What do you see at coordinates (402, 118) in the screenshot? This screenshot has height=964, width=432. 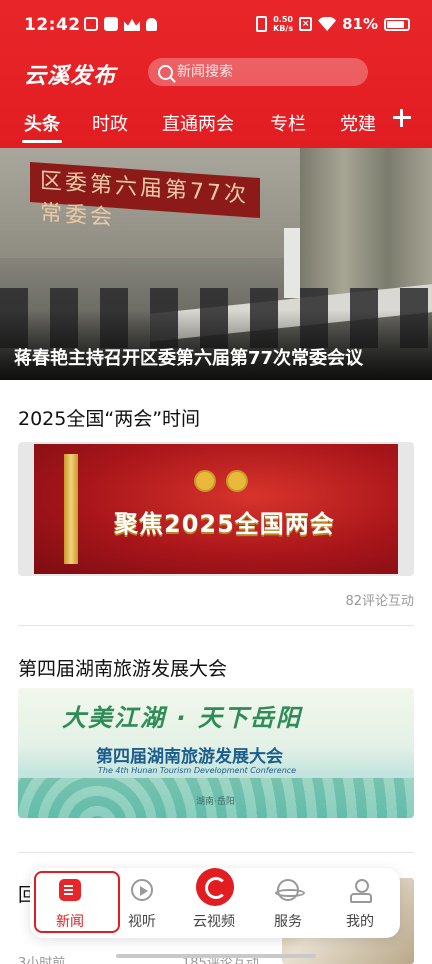 I see `add-channel-icon` at bounding box center [402, 118].